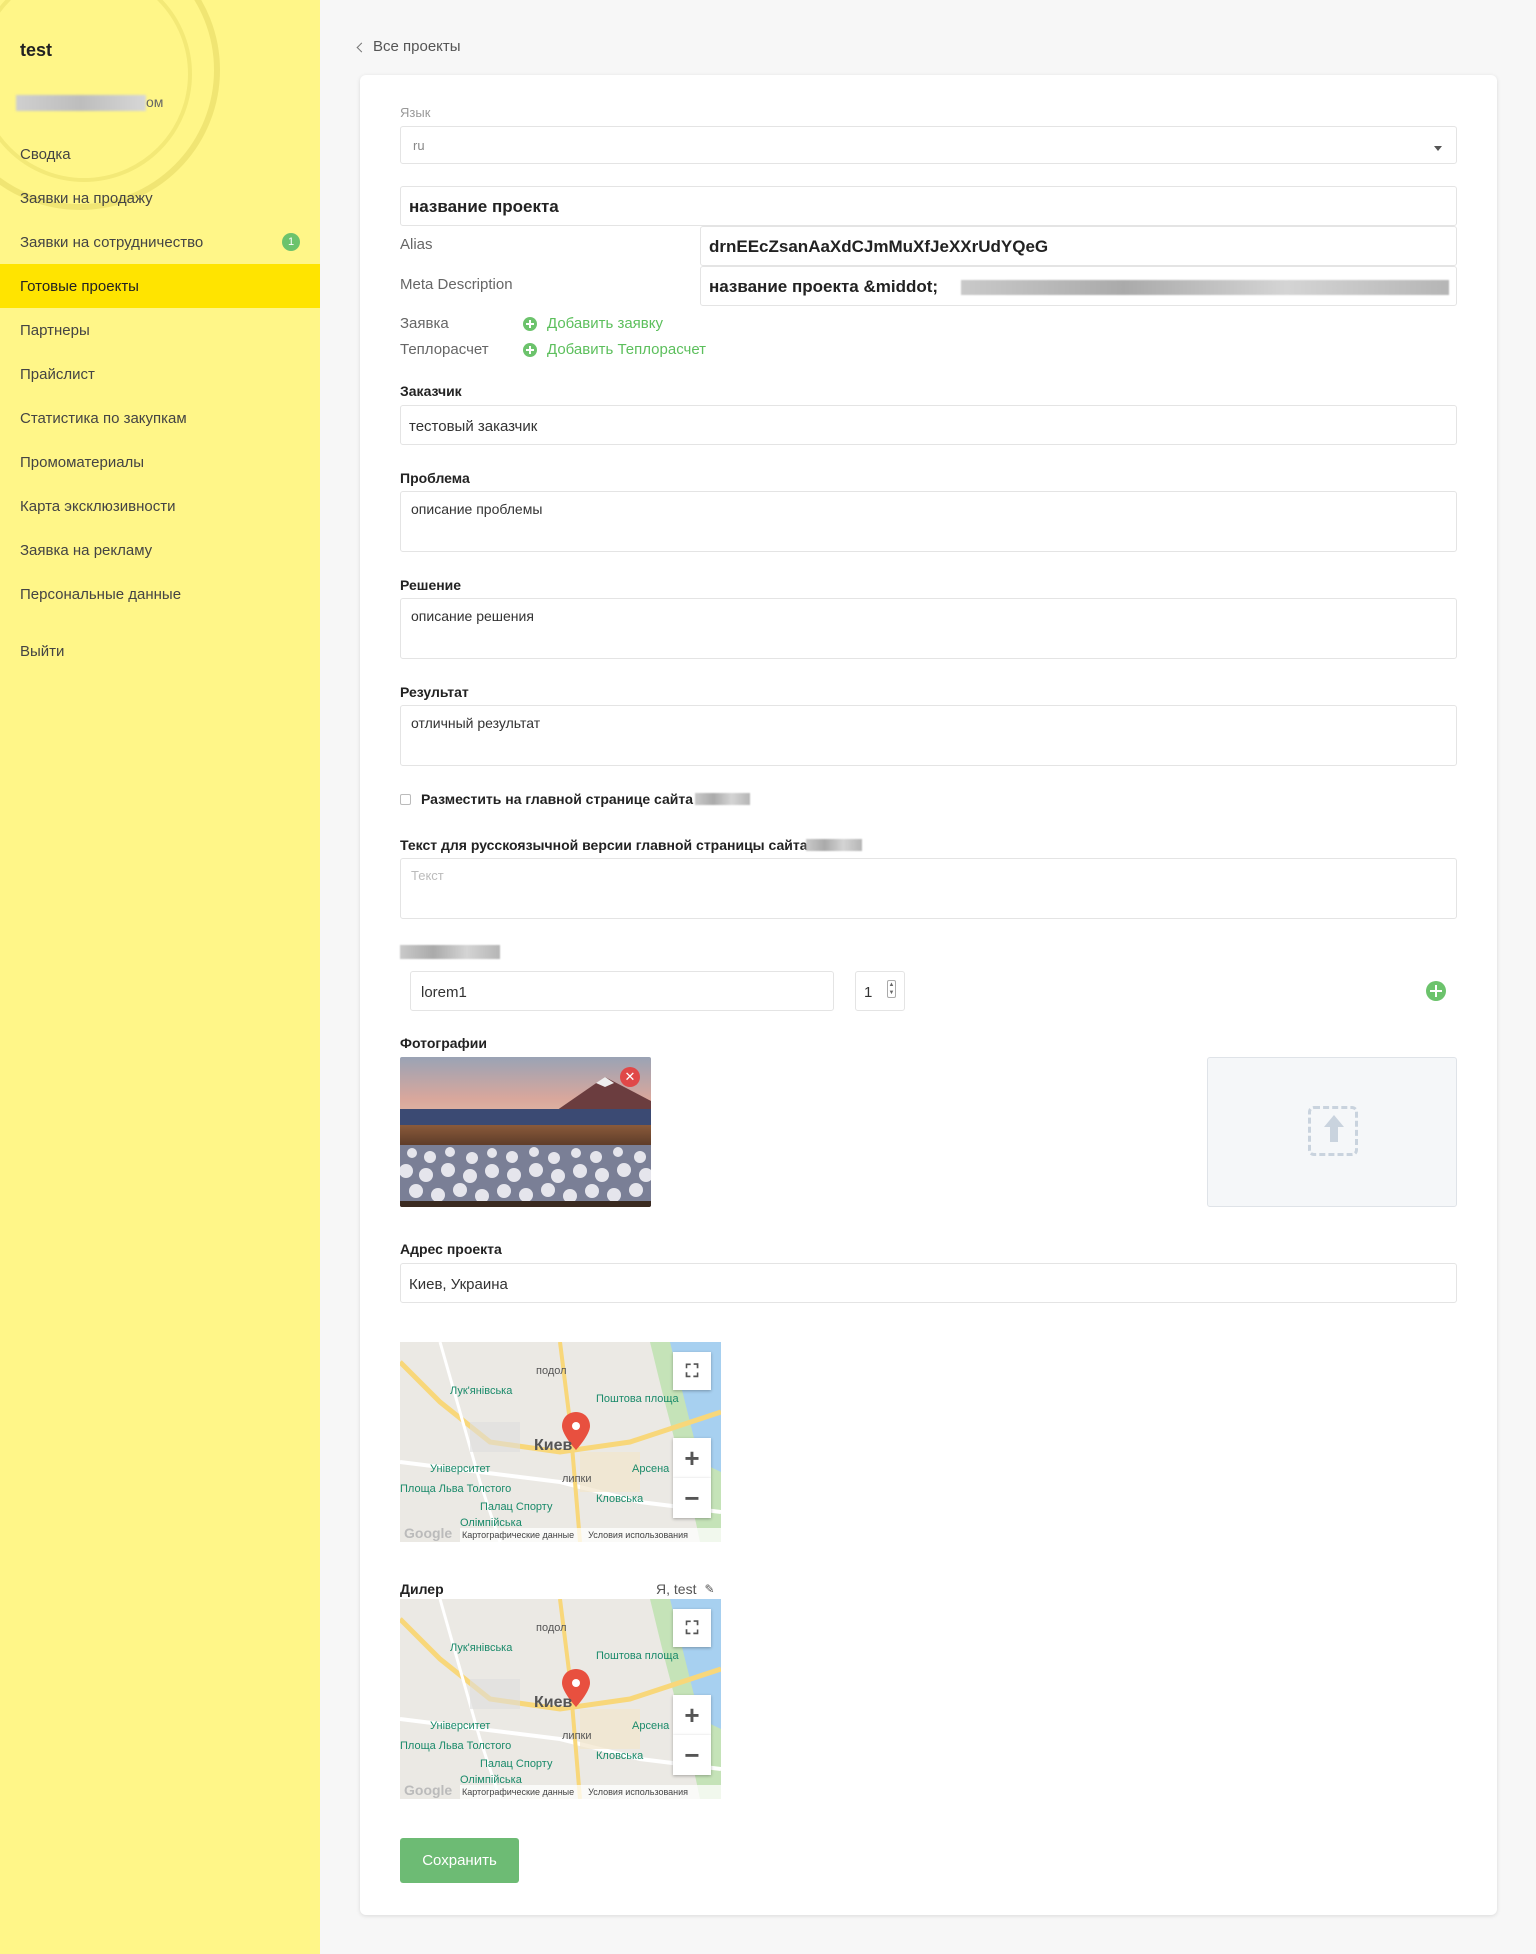 Image resolution: width=1536 pixels, height=1954 pixels. I want to click on photo-image, so click(525, 1132).